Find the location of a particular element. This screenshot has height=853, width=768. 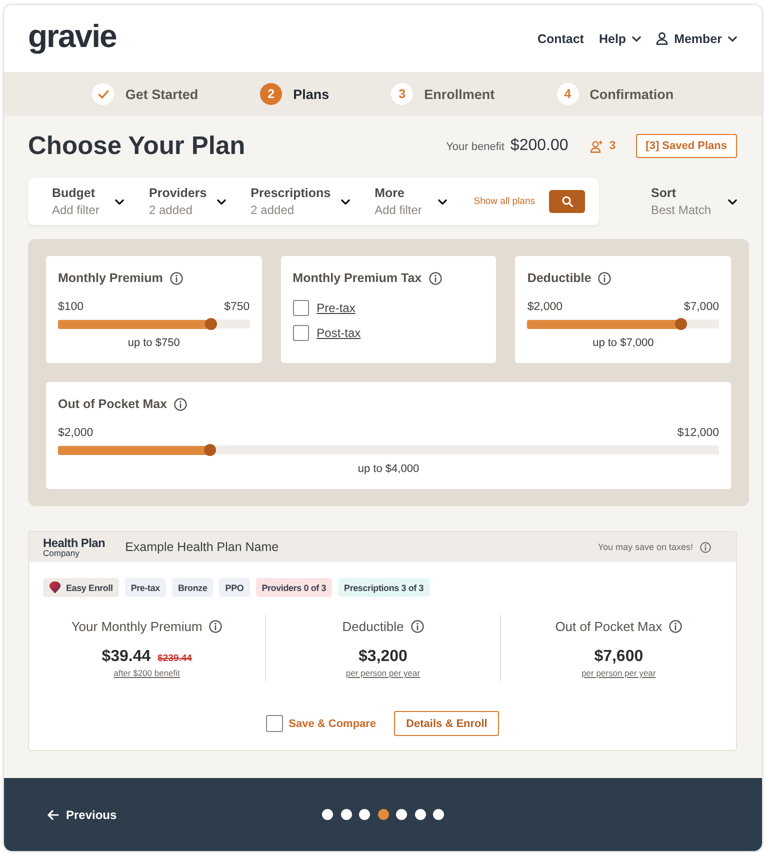

benefit-amount: $200.00 is located at coordinates (539, 146).